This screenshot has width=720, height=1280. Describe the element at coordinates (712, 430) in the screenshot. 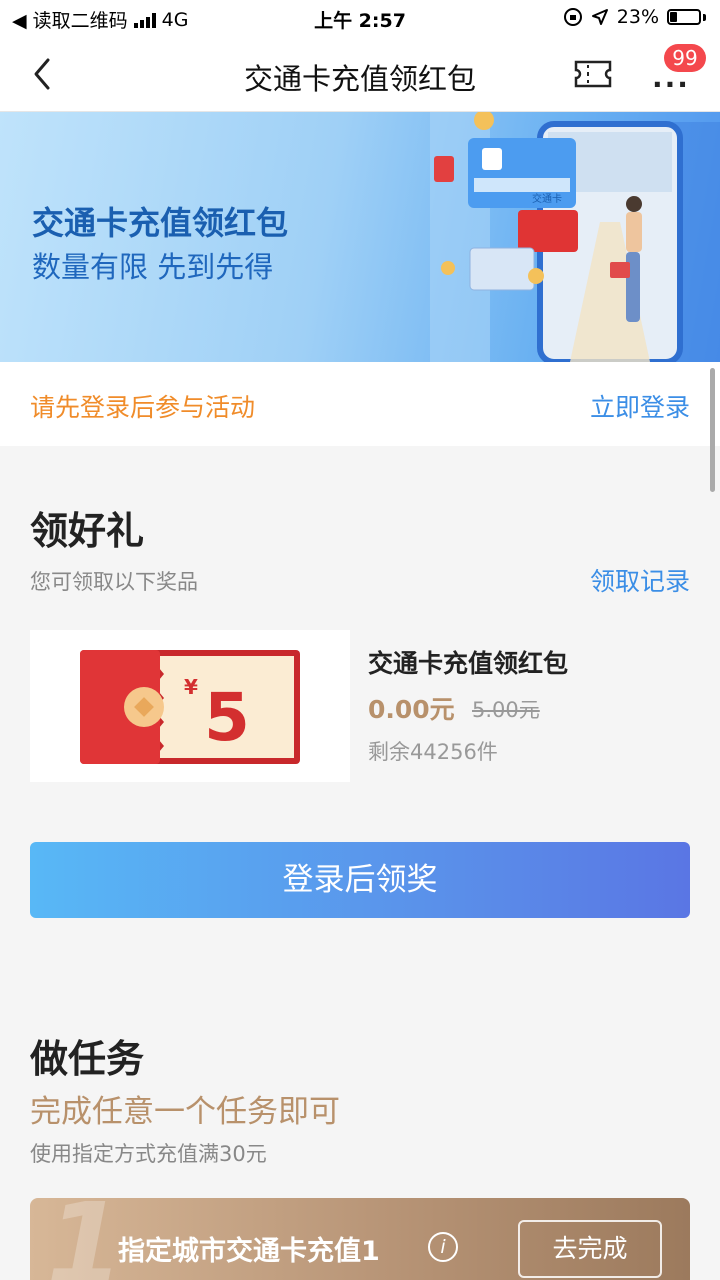

I see `scrollbar` at that location.